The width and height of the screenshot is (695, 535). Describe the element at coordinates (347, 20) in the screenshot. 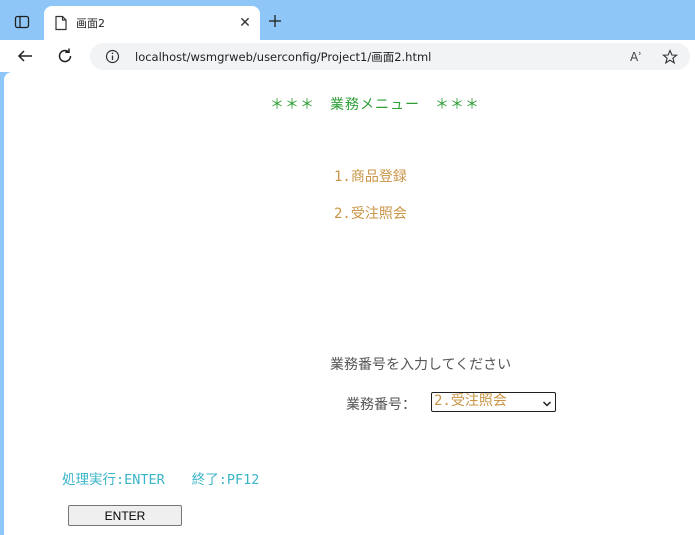

I see `tab-strip: 画面2 ✕` at that location.